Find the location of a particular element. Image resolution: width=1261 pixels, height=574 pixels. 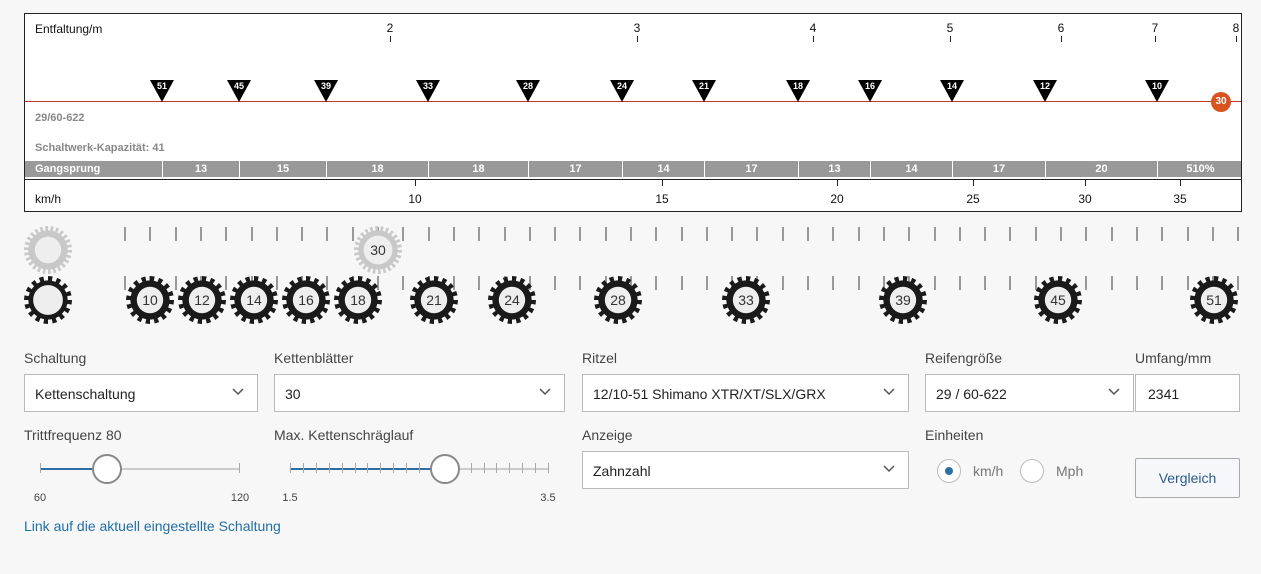

radio-mph-label: Mph is located at coordinates (1070, 471).